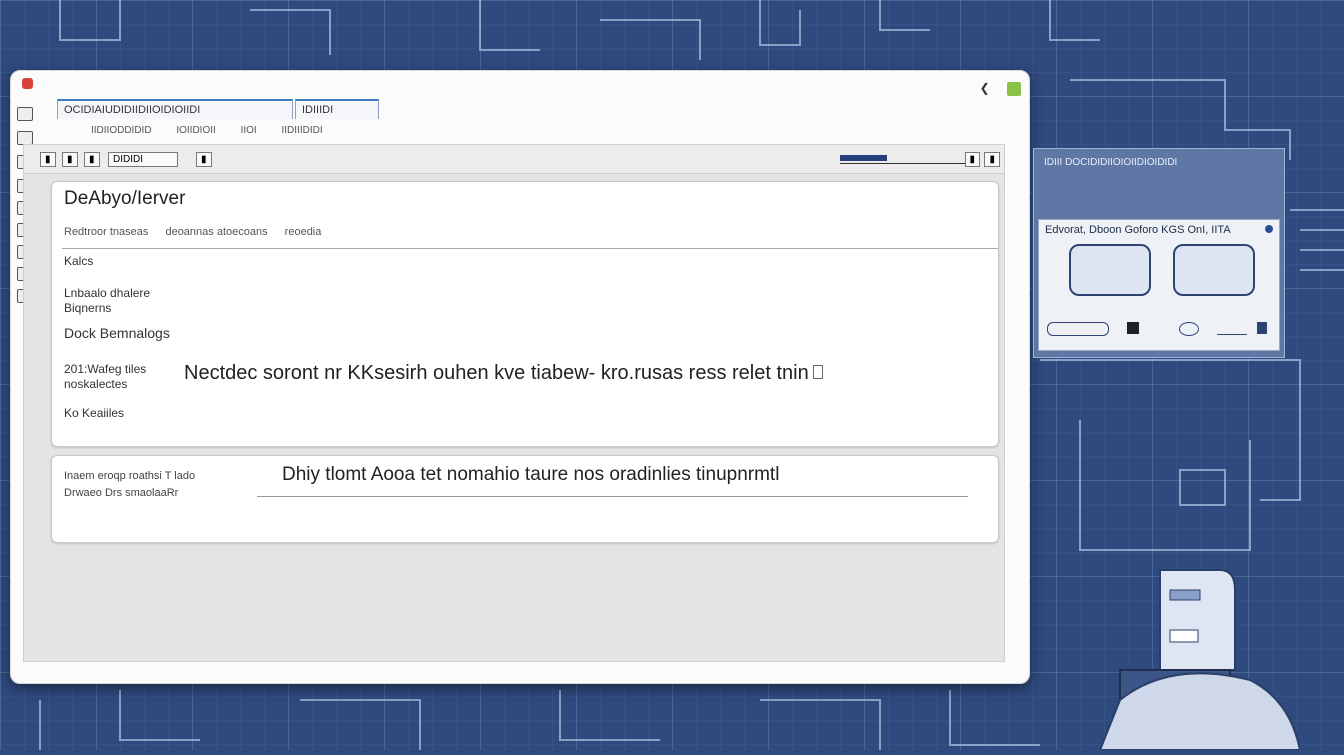 This screenshot has height=755, width=1344. Describe the element at coordinates (1189, 329) in the screenshot. I see `globe-icon` at that location.